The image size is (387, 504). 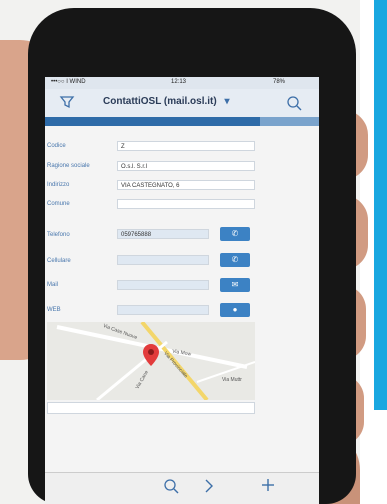 I want to click on send-mail-button: ✉, so click(x=235, y=285).